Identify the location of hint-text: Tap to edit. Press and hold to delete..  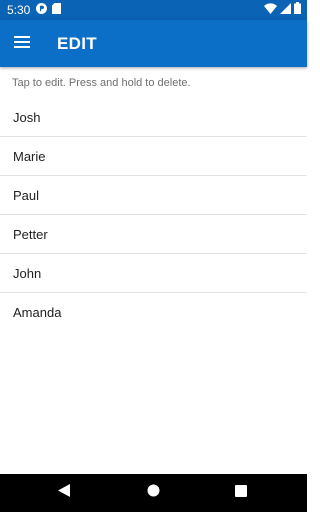
(101, 83).